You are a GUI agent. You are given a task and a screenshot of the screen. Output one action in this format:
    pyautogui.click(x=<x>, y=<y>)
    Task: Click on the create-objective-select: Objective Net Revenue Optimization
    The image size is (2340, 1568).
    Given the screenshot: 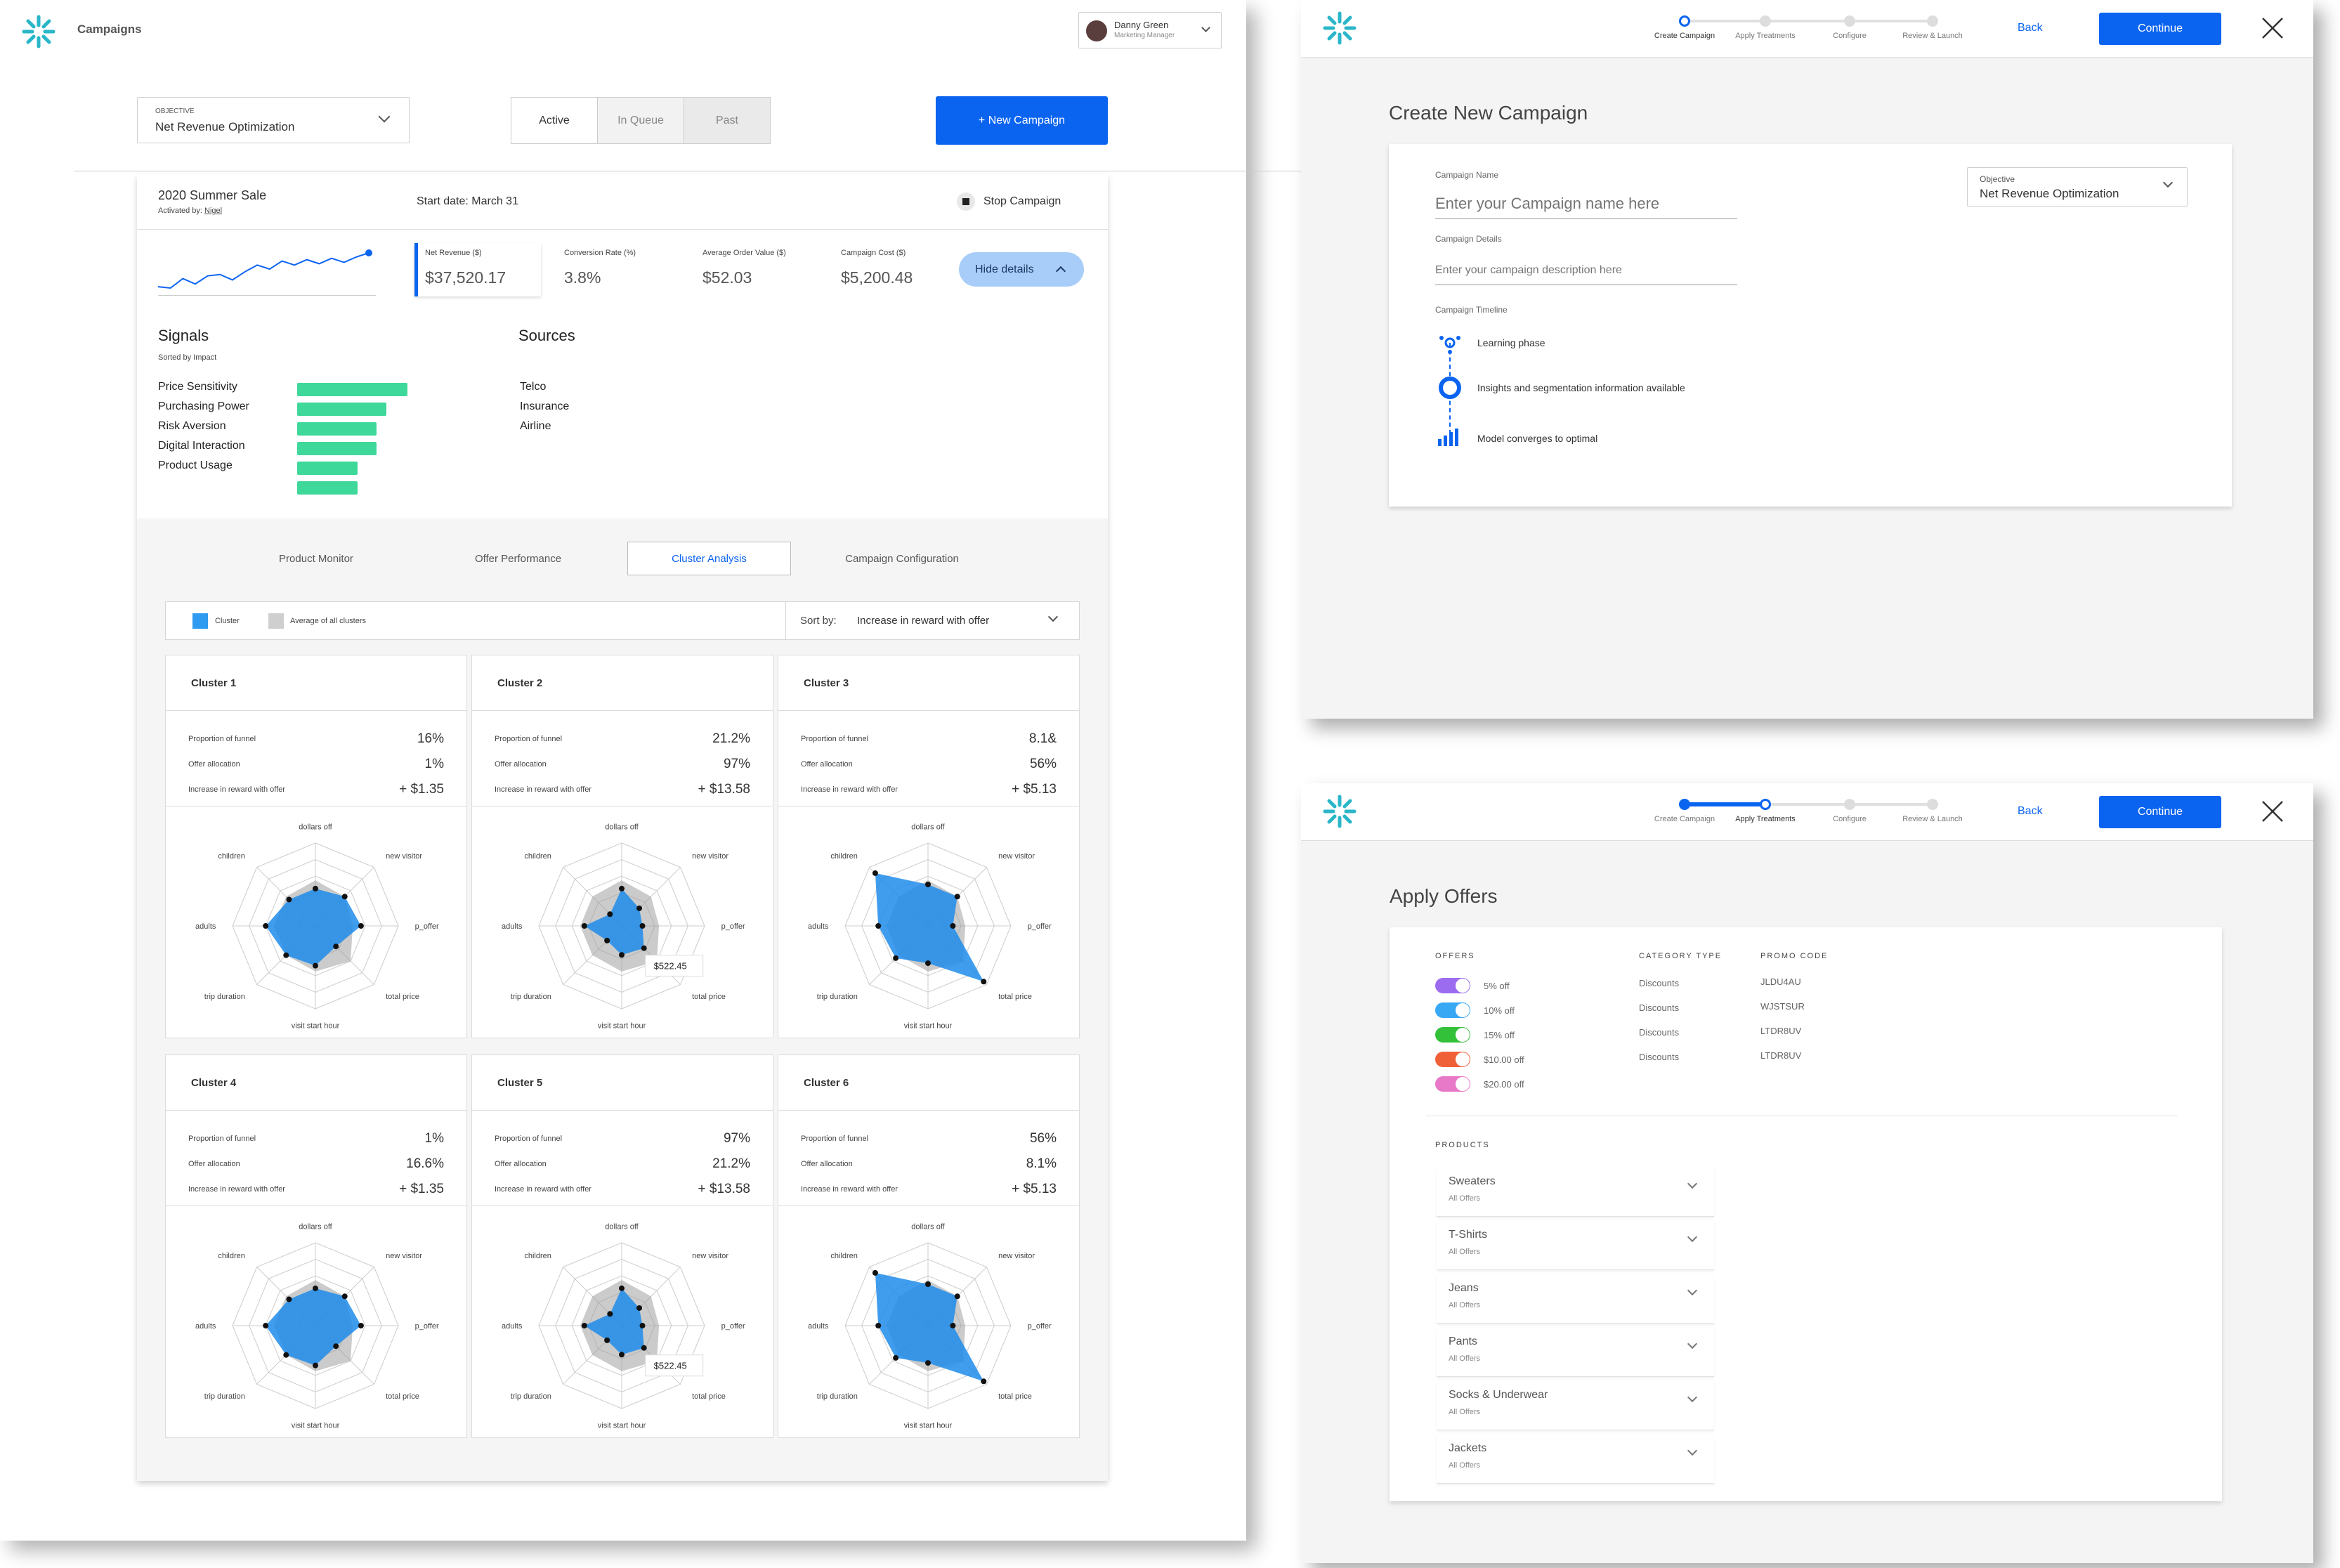 What is the action you would take?
    pyautogui.click(x=2077, y=187)
    